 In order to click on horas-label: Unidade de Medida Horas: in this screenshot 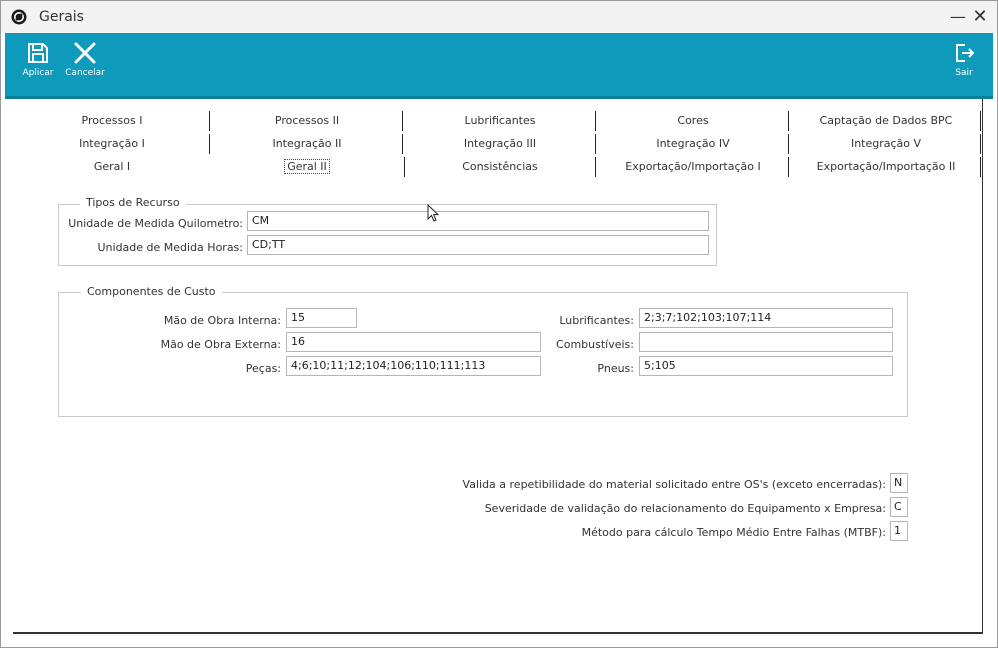, I will do `click(170, 247)`.